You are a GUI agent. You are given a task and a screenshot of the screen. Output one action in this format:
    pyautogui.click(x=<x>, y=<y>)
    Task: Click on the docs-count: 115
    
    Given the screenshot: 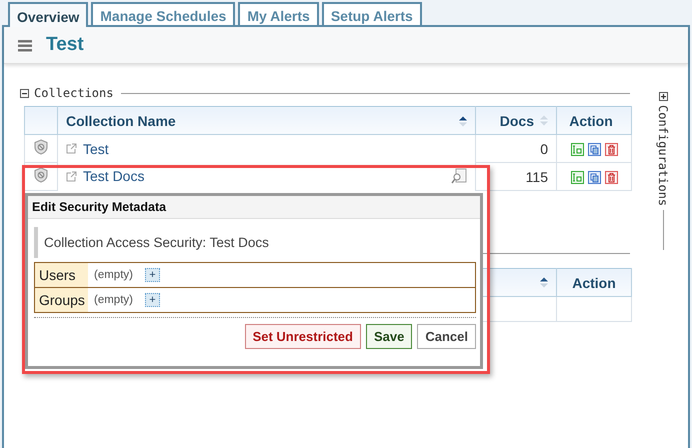 What is the action you would take?
    pyautogui.click(x=516, y=176)
    